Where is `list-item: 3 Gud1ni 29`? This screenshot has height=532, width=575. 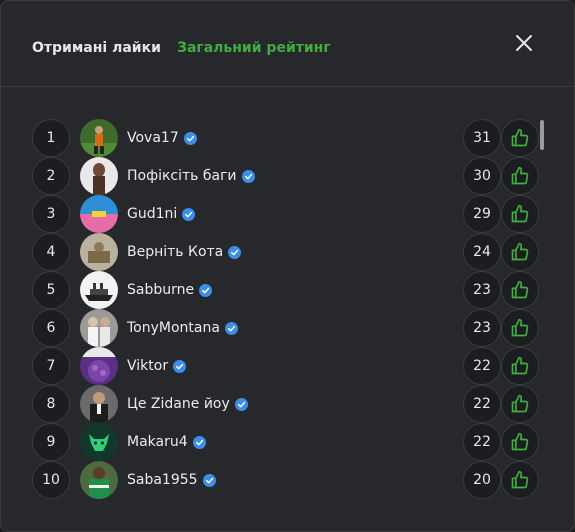 list-item: 3 Gud1ni 29 is located at coordinates (273, 214).